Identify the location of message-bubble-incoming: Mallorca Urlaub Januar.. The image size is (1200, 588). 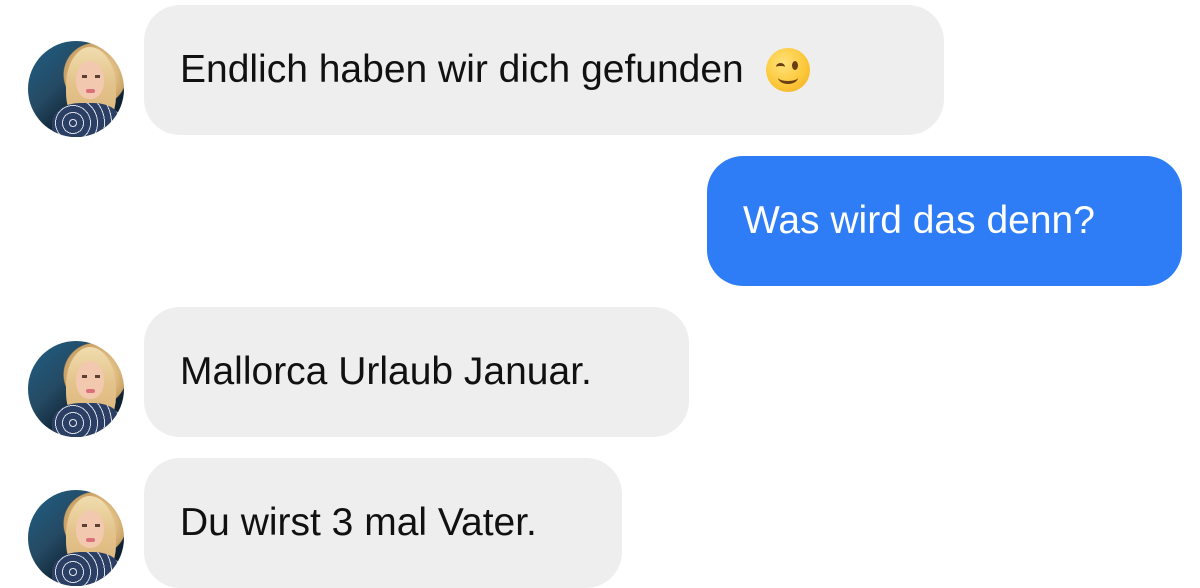
(416, 372).